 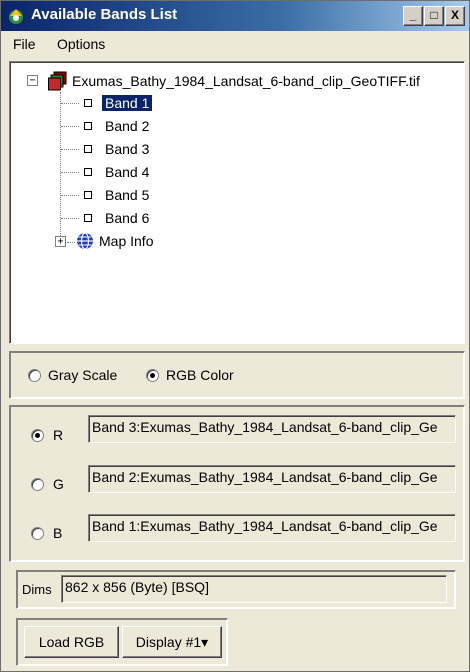 I want to click on tree-item-band-5: Band 5, so click(x=127, y=195).